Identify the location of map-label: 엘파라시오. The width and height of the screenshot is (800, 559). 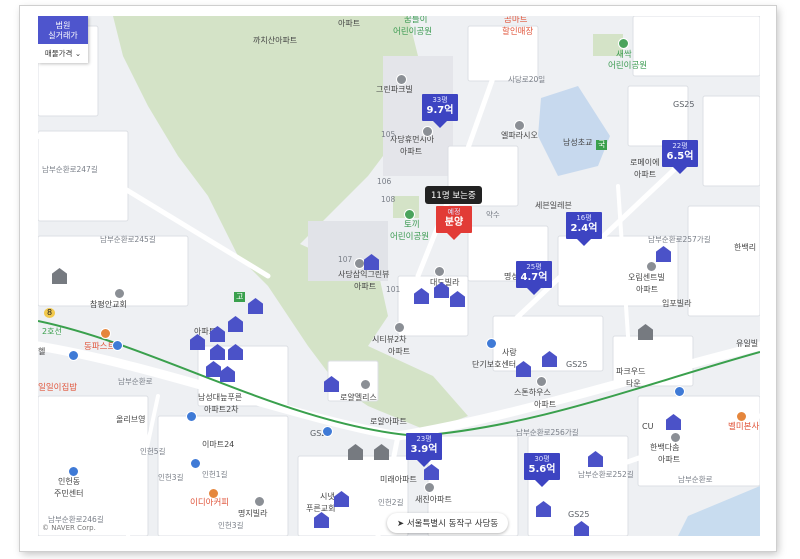
(519, 135).